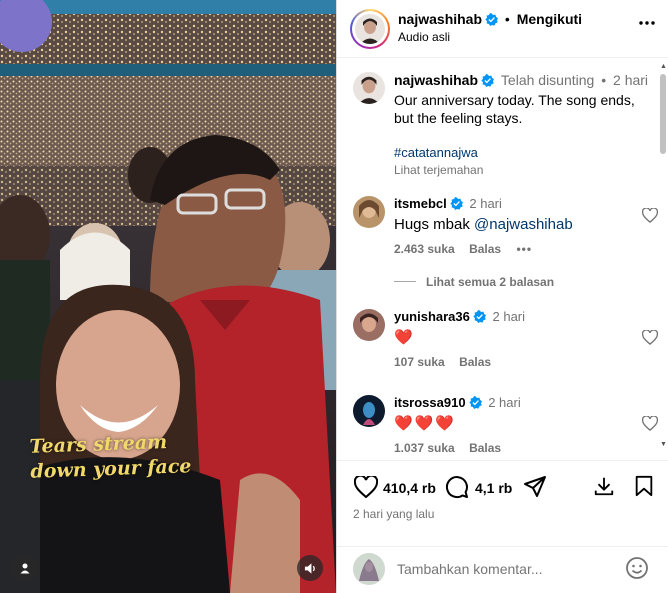 Image resolution: width=668 pixels, height=593 pixels. I want to click on post-timestamp: 2 hari yang lalu, so click(393, 514).